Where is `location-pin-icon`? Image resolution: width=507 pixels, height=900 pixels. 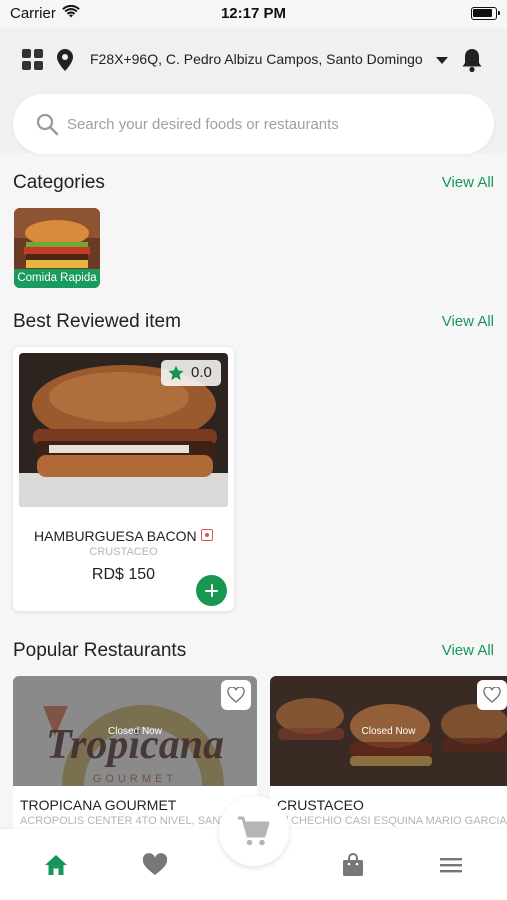 location-pin-icon is located at coordinates (65, 60).